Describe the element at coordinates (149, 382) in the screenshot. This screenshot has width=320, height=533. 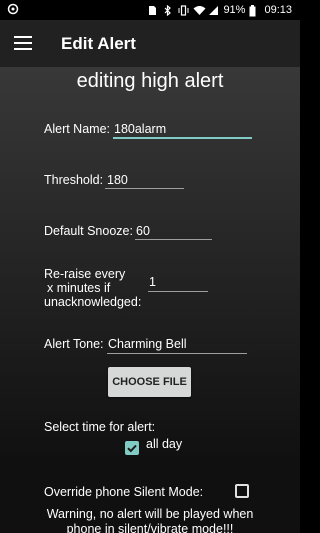
I see `choose-file-button: CHOOSE FILE` at that location.